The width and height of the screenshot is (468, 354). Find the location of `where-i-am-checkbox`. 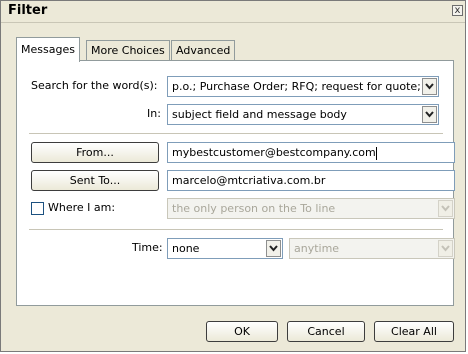

where-i-am-checkbox is located at coordinates (37, 208).